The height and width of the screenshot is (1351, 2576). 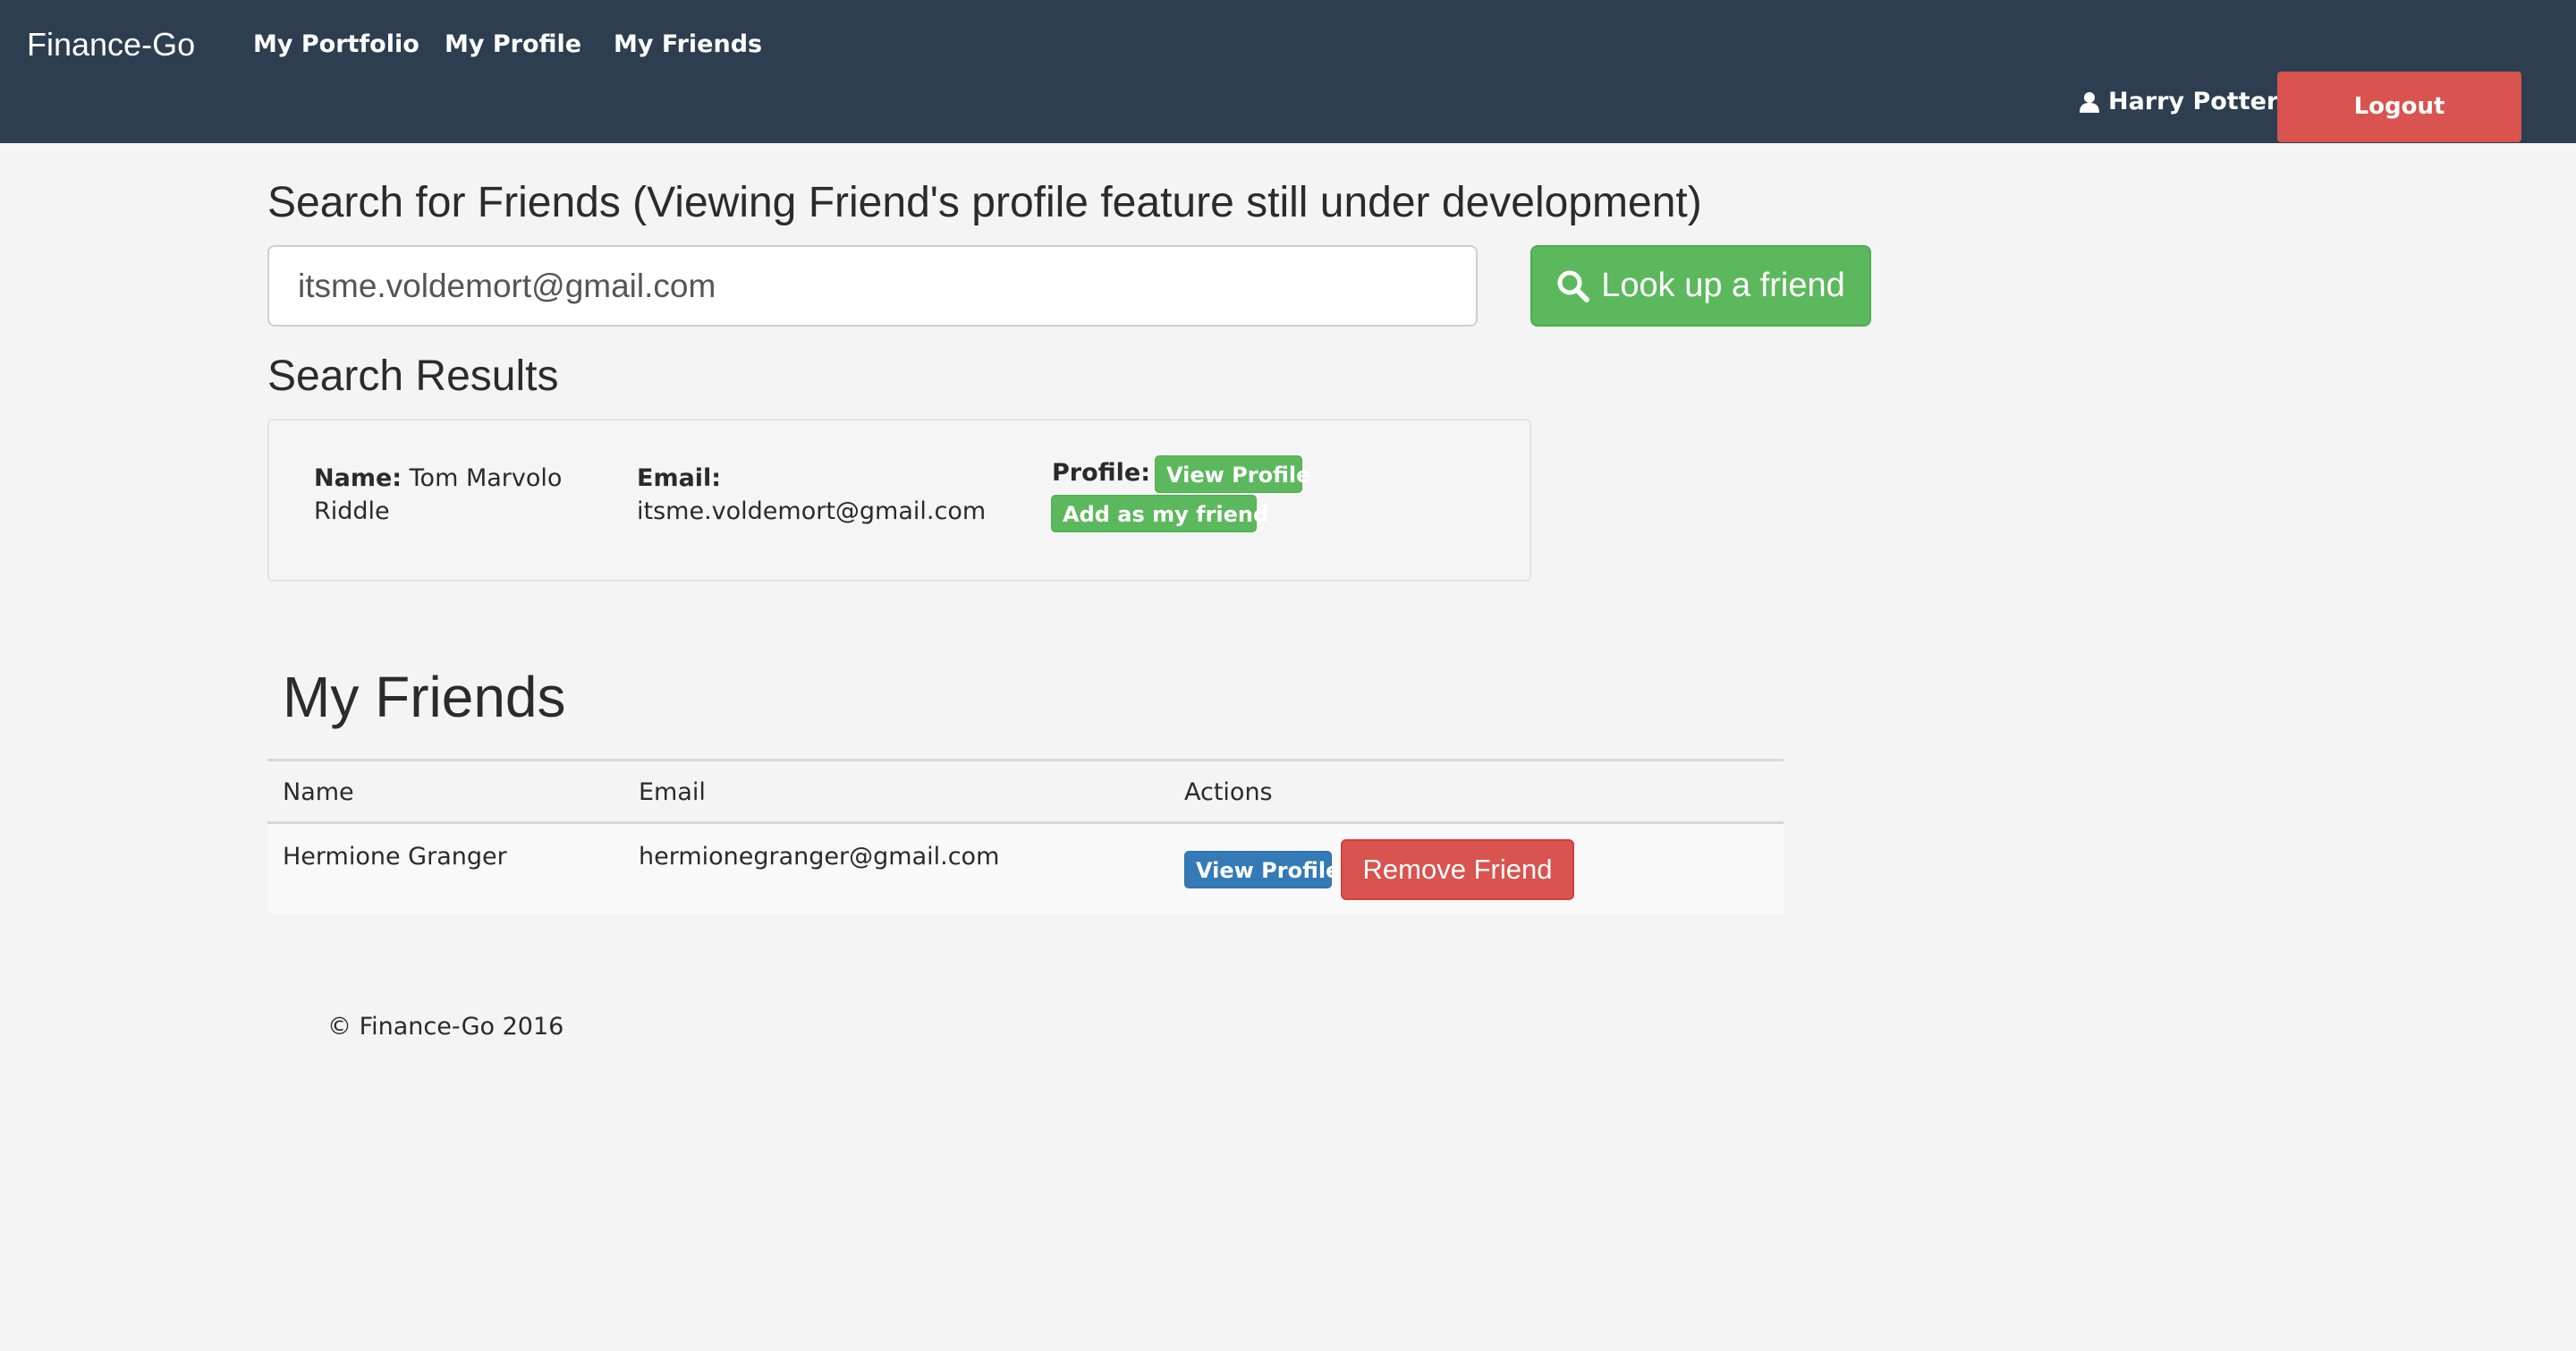 I want to click on result-email: Email: itsme.voldemort@gmail.com, so click(x=816, y=495).